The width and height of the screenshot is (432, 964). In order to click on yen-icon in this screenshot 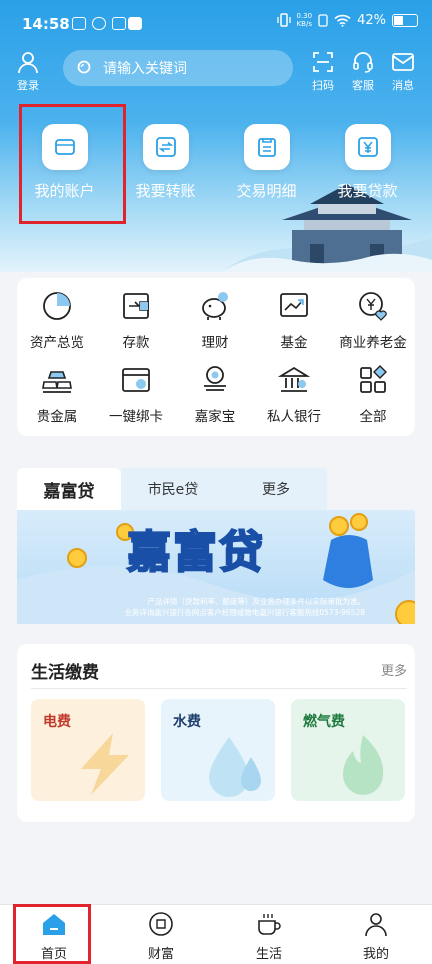, I will do `click(367, 147)`.